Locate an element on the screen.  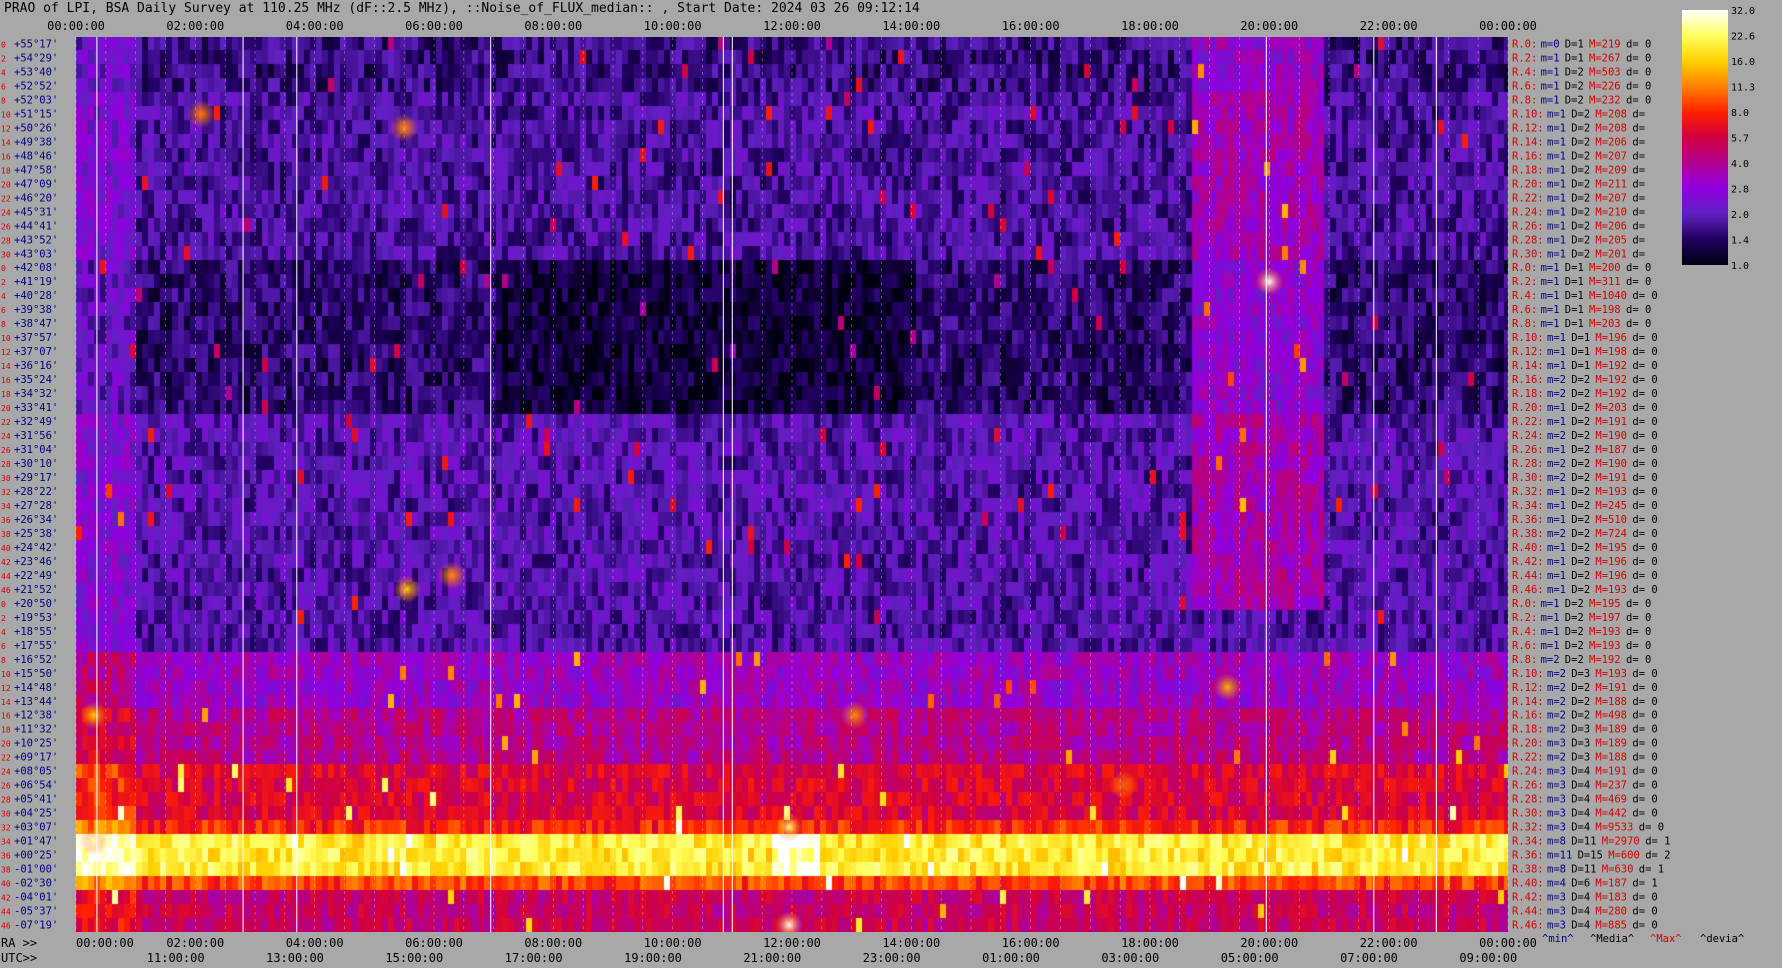
colorbar-tick: 2.8 is located at coordinates (1740, 190).